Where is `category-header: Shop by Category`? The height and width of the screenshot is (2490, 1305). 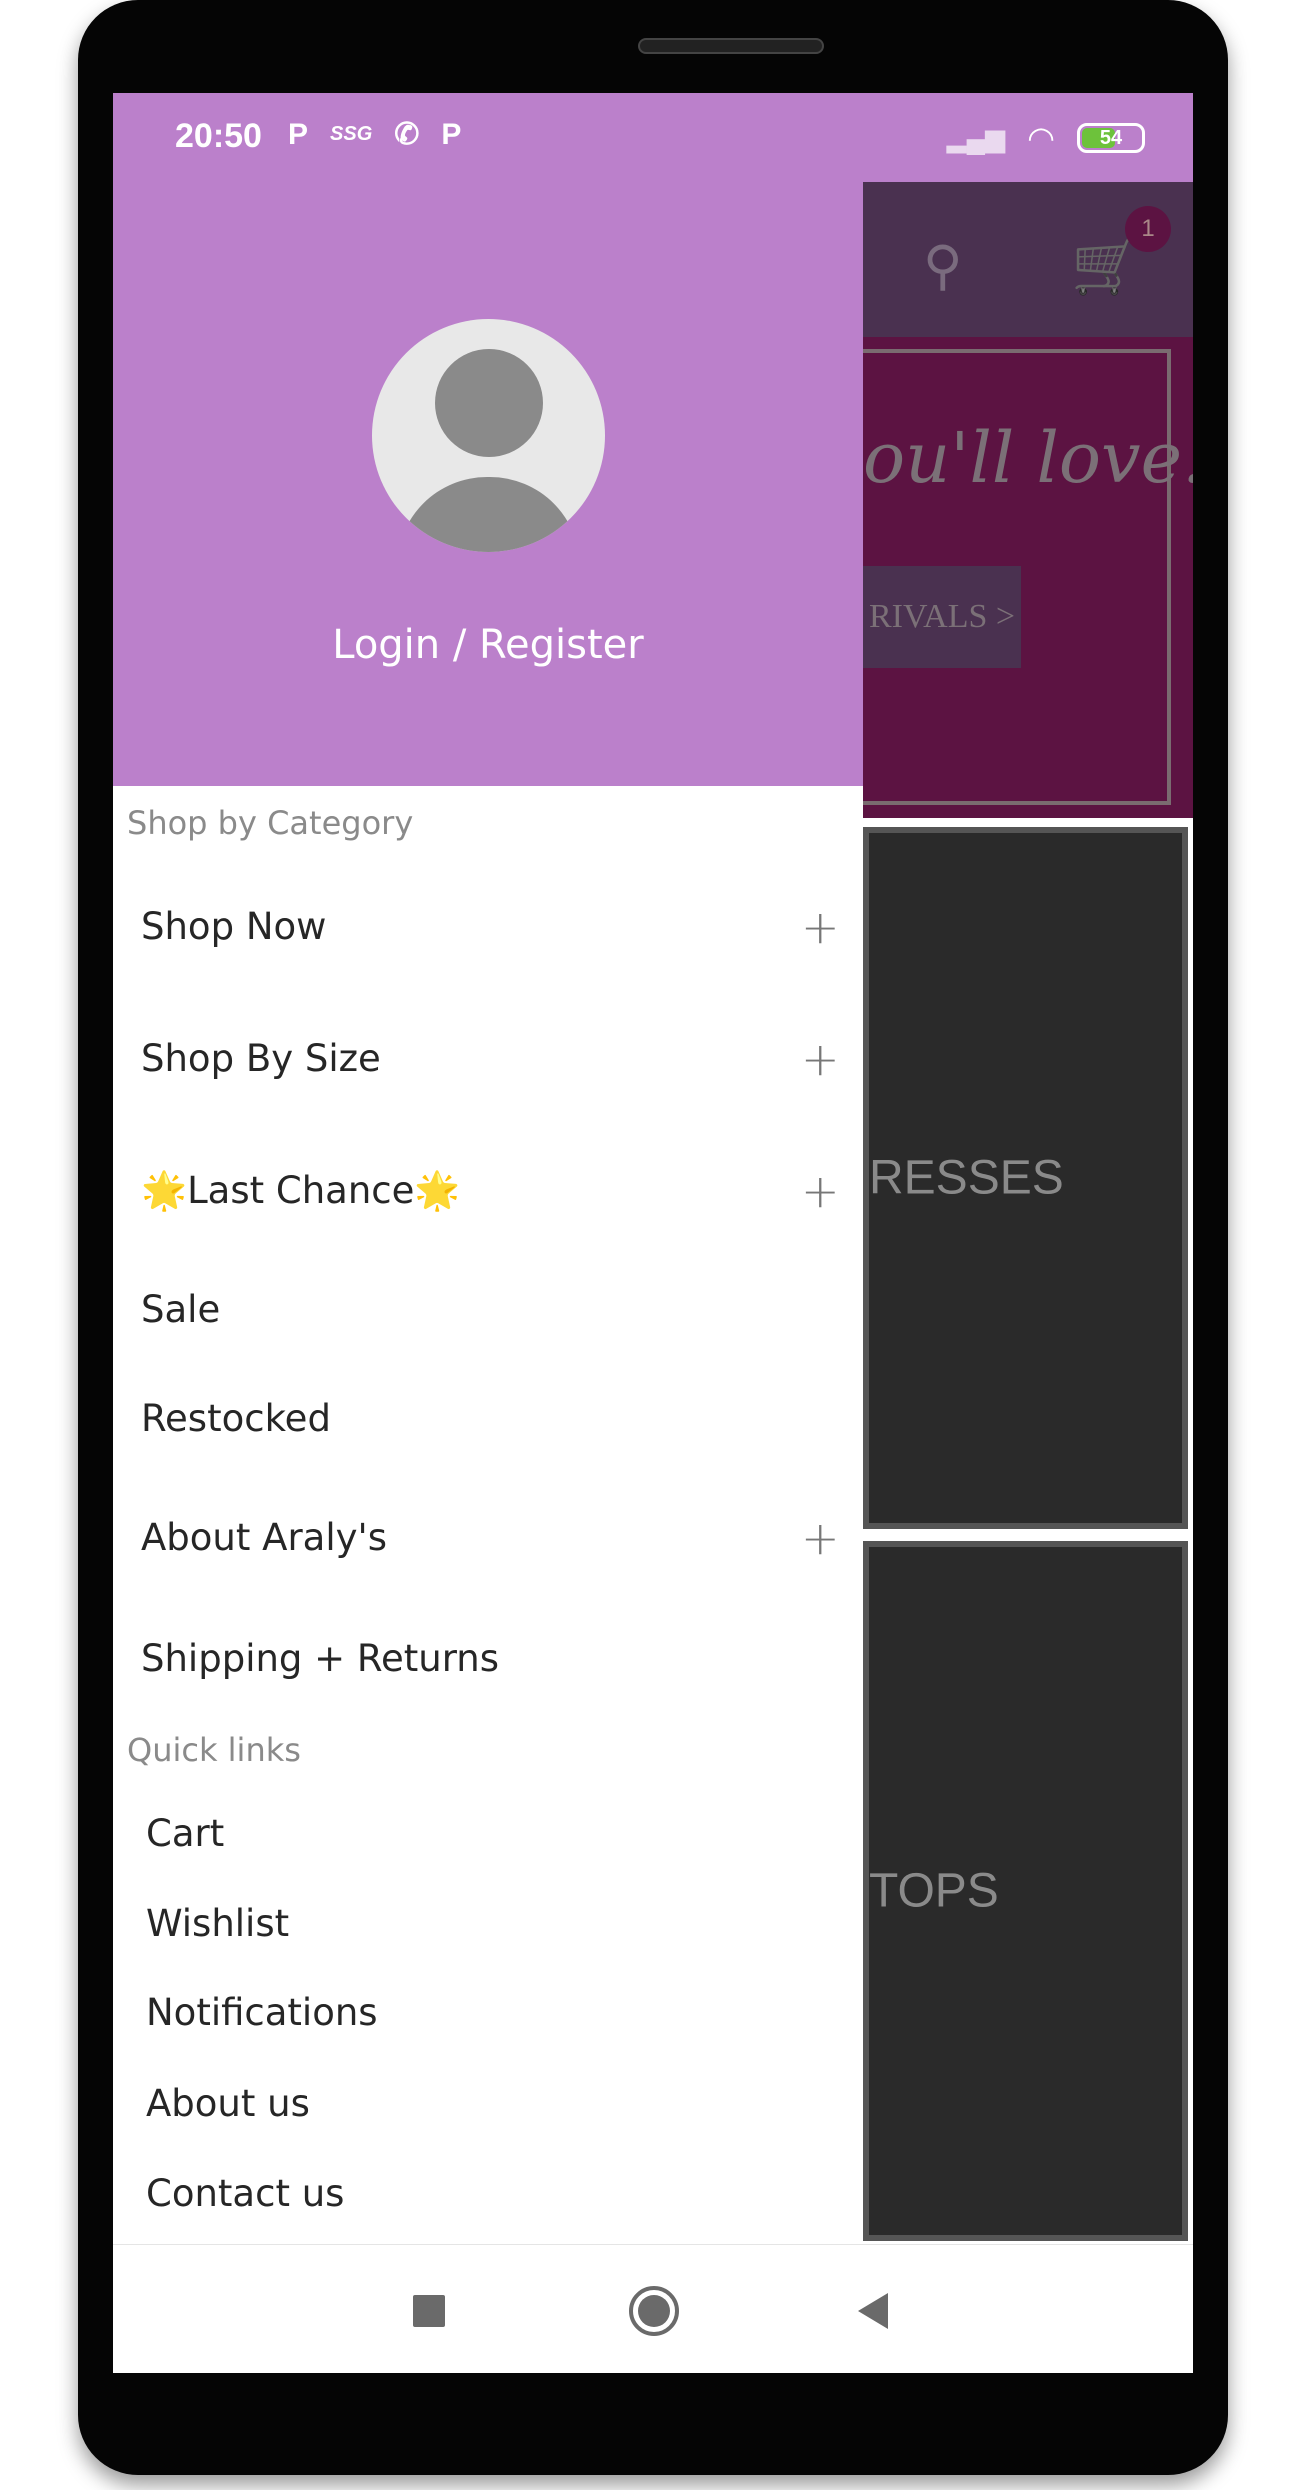 category-header: Shop by Category is located at coordinates (270, 823).